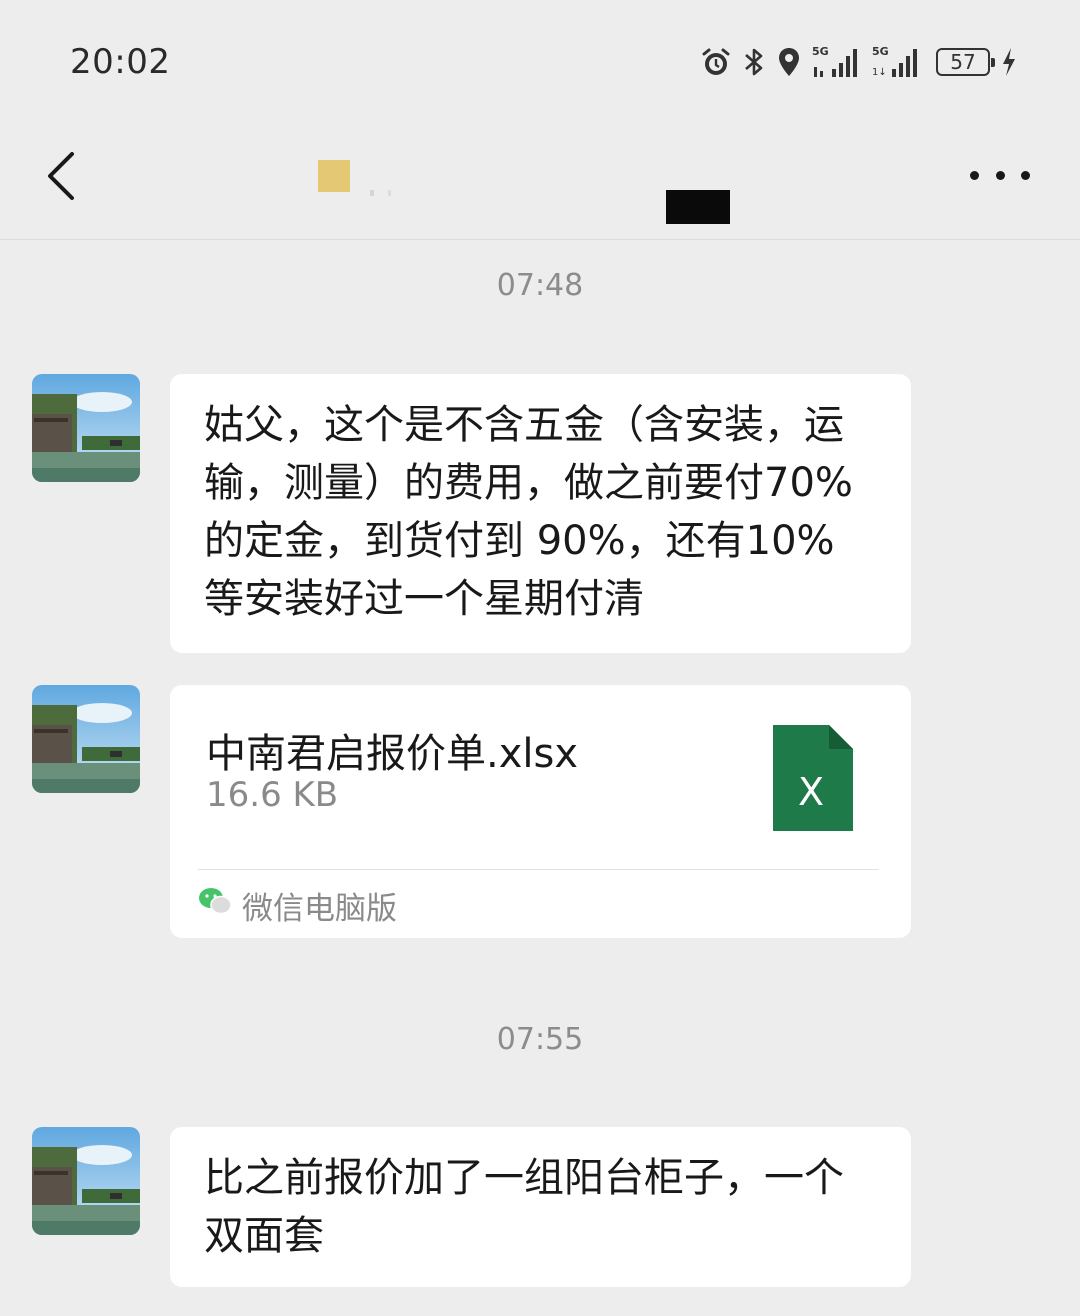 This screenshot has height=1316, width=1080. What do you see at coordinates (698, 207) in the screenshot?
I see `title-redaction-block` at bounding box center [698, 207].